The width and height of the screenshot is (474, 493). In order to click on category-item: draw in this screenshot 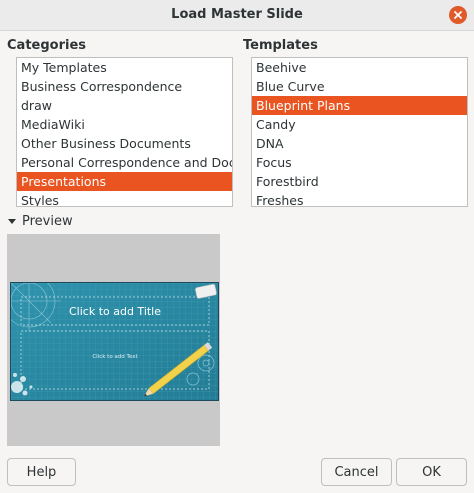, I will do `click(124, 105)`.